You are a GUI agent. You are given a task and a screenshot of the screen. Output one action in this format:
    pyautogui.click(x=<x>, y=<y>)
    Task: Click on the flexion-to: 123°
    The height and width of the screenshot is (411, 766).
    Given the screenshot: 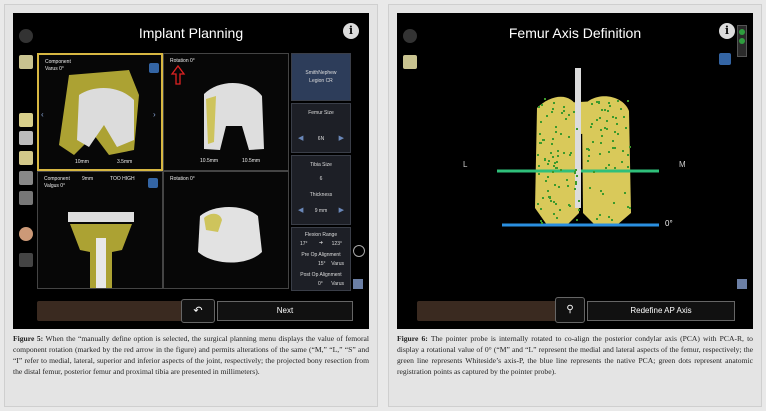 What is the action you would take?
    pyautogui.click(x=336, y=244)
    